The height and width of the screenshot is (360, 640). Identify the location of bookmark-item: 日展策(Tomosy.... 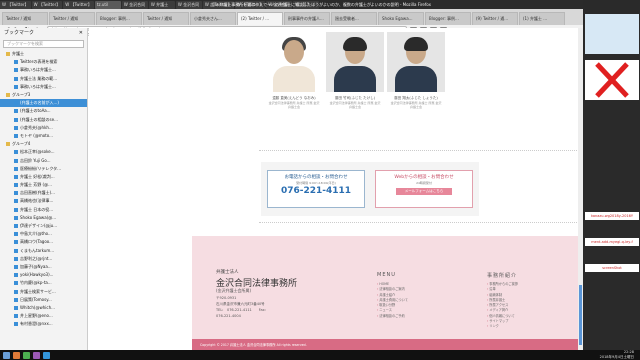
(43, 300).